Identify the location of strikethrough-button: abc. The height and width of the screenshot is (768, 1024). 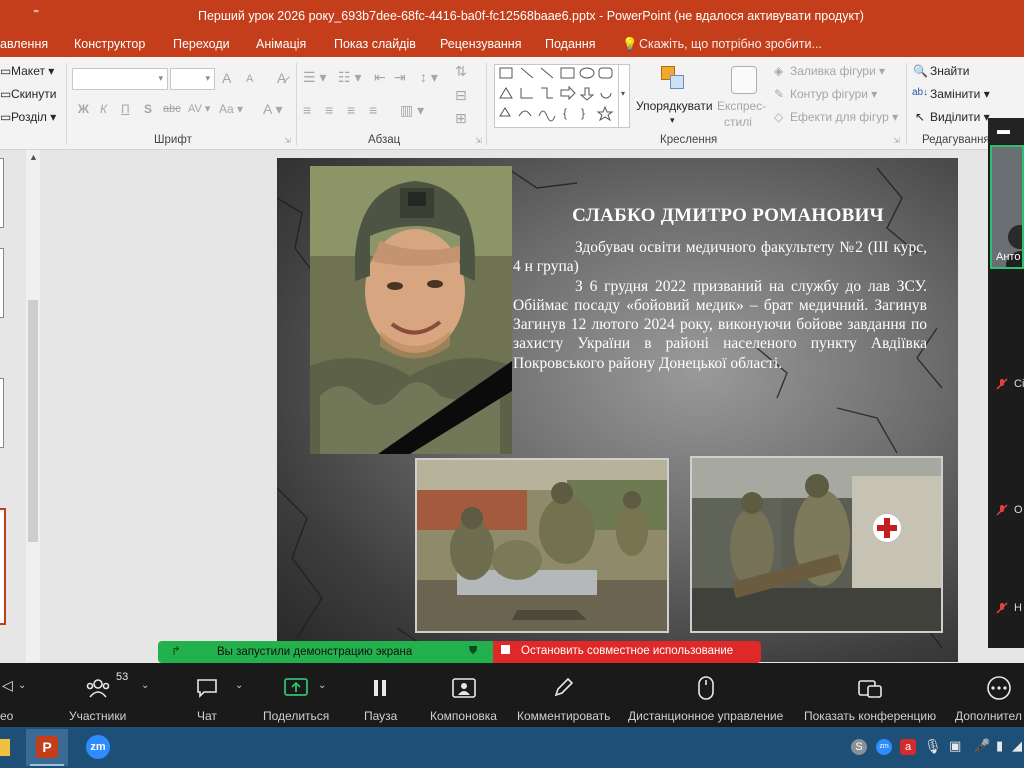
(172, 109).